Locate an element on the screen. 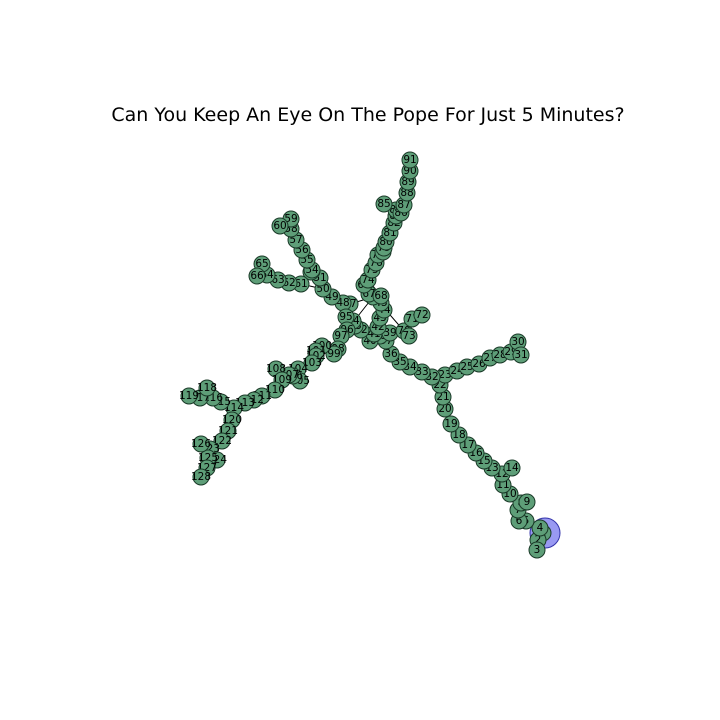  graph-node-19: 19 is located at coordinates (451, 424).